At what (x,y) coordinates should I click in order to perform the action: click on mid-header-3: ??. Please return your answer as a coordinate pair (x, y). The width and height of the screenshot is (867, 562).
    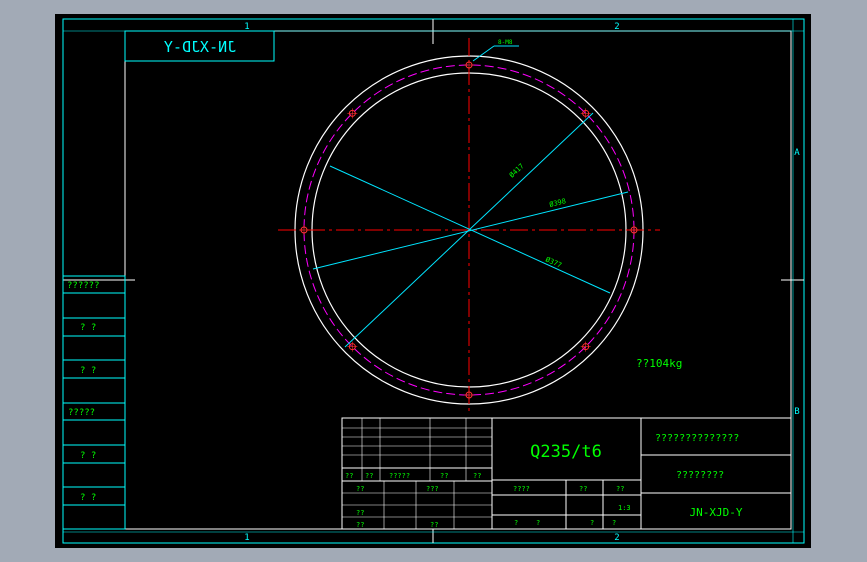
    Looking at the image, I should click on (620, 489).